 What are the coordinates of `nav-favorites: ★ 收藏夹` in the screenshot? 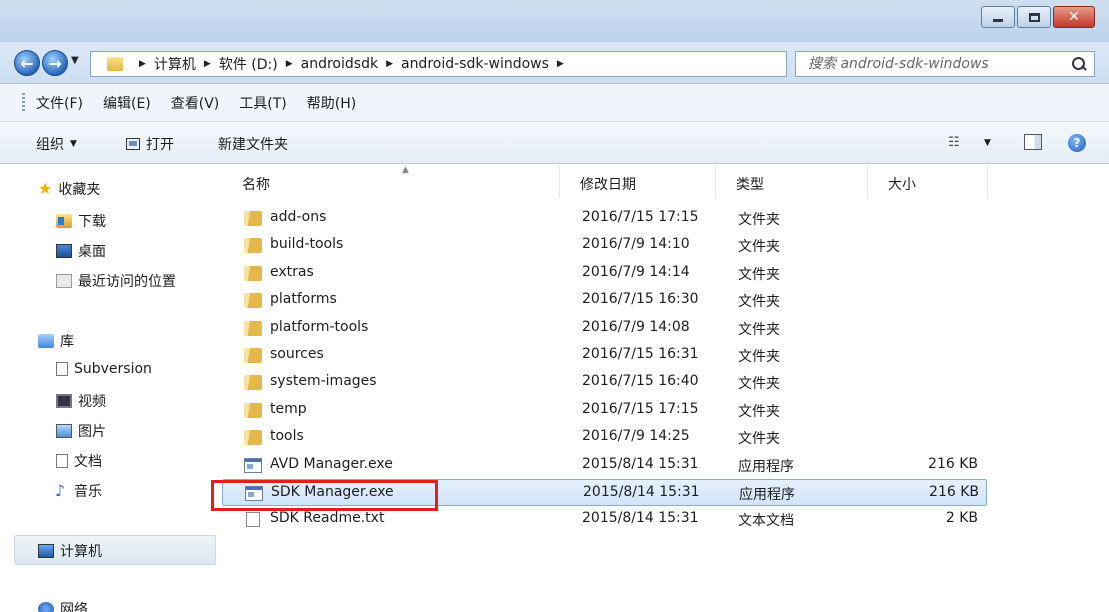 It's located at (69, 189).